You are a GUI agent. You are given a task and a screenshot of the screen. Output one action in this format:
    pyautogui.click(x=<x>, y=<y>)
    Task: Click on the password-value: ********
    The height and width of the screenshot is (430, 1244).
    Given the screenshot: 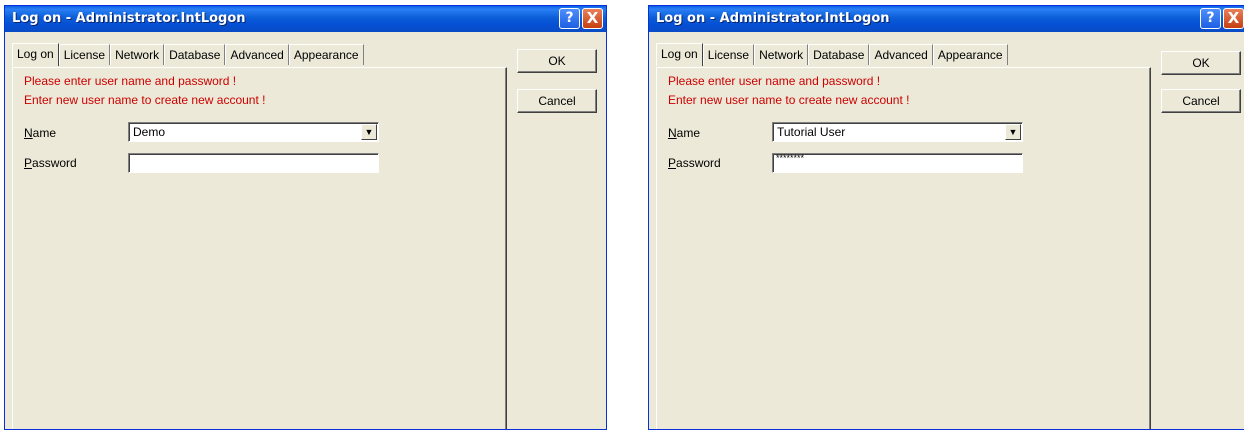 What is the action you would take?
    pyautogui.click(x=790, y=158)
    